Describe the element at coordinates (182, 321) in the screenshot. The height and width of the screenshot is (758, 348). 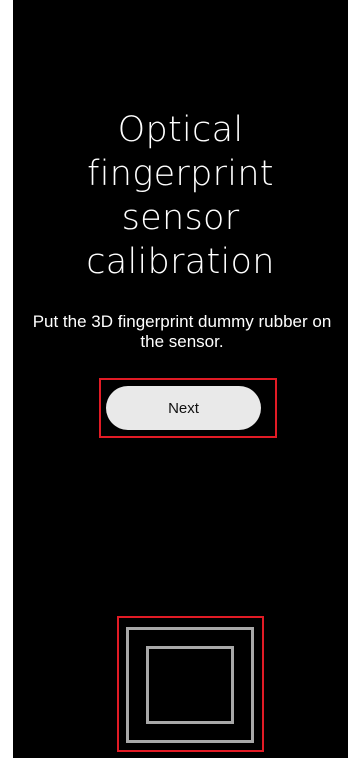
I see `instruction-line-1: Put the 3D fingerprint dummy rubber on` at that location.